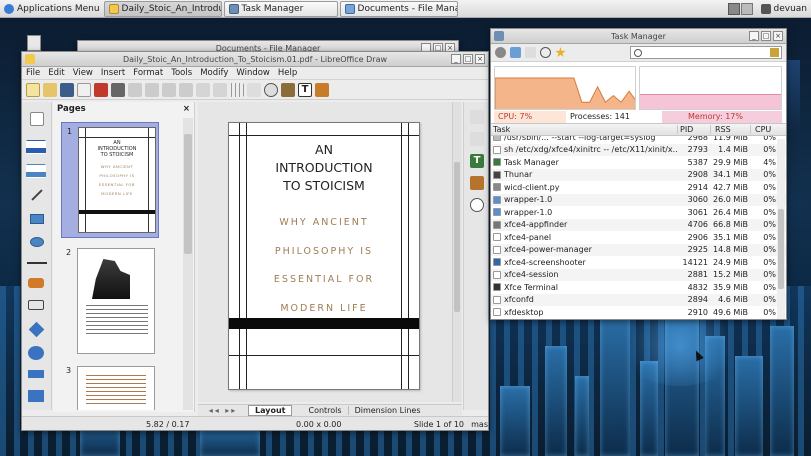 This screenshot has width=811, height=456. Describe the element at coordinates (152, 89) in the screenshot. I see `copy-icon` at that location.